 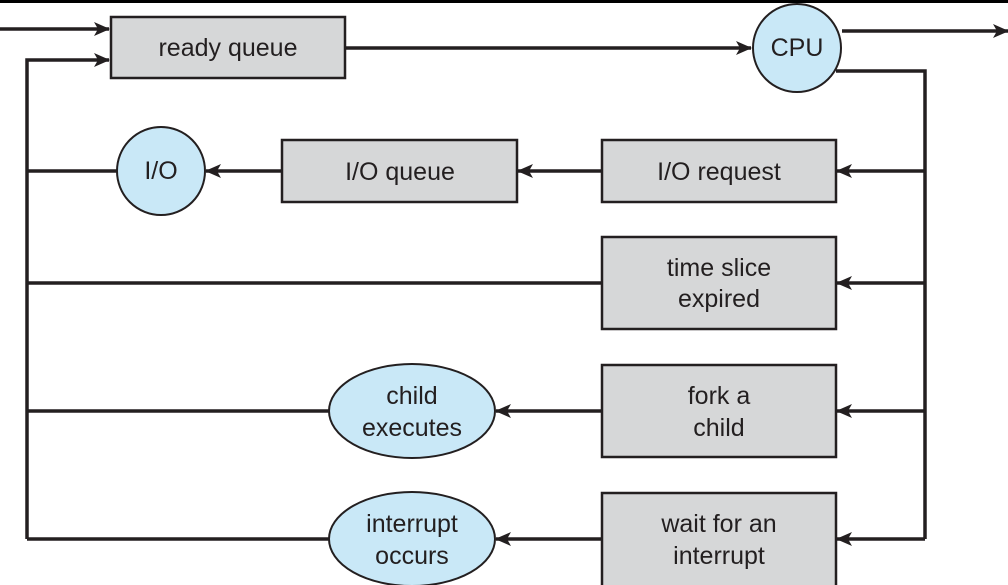 I want to click on wait-interrupt-label-2: interrupt, so click(x=719, y=556).